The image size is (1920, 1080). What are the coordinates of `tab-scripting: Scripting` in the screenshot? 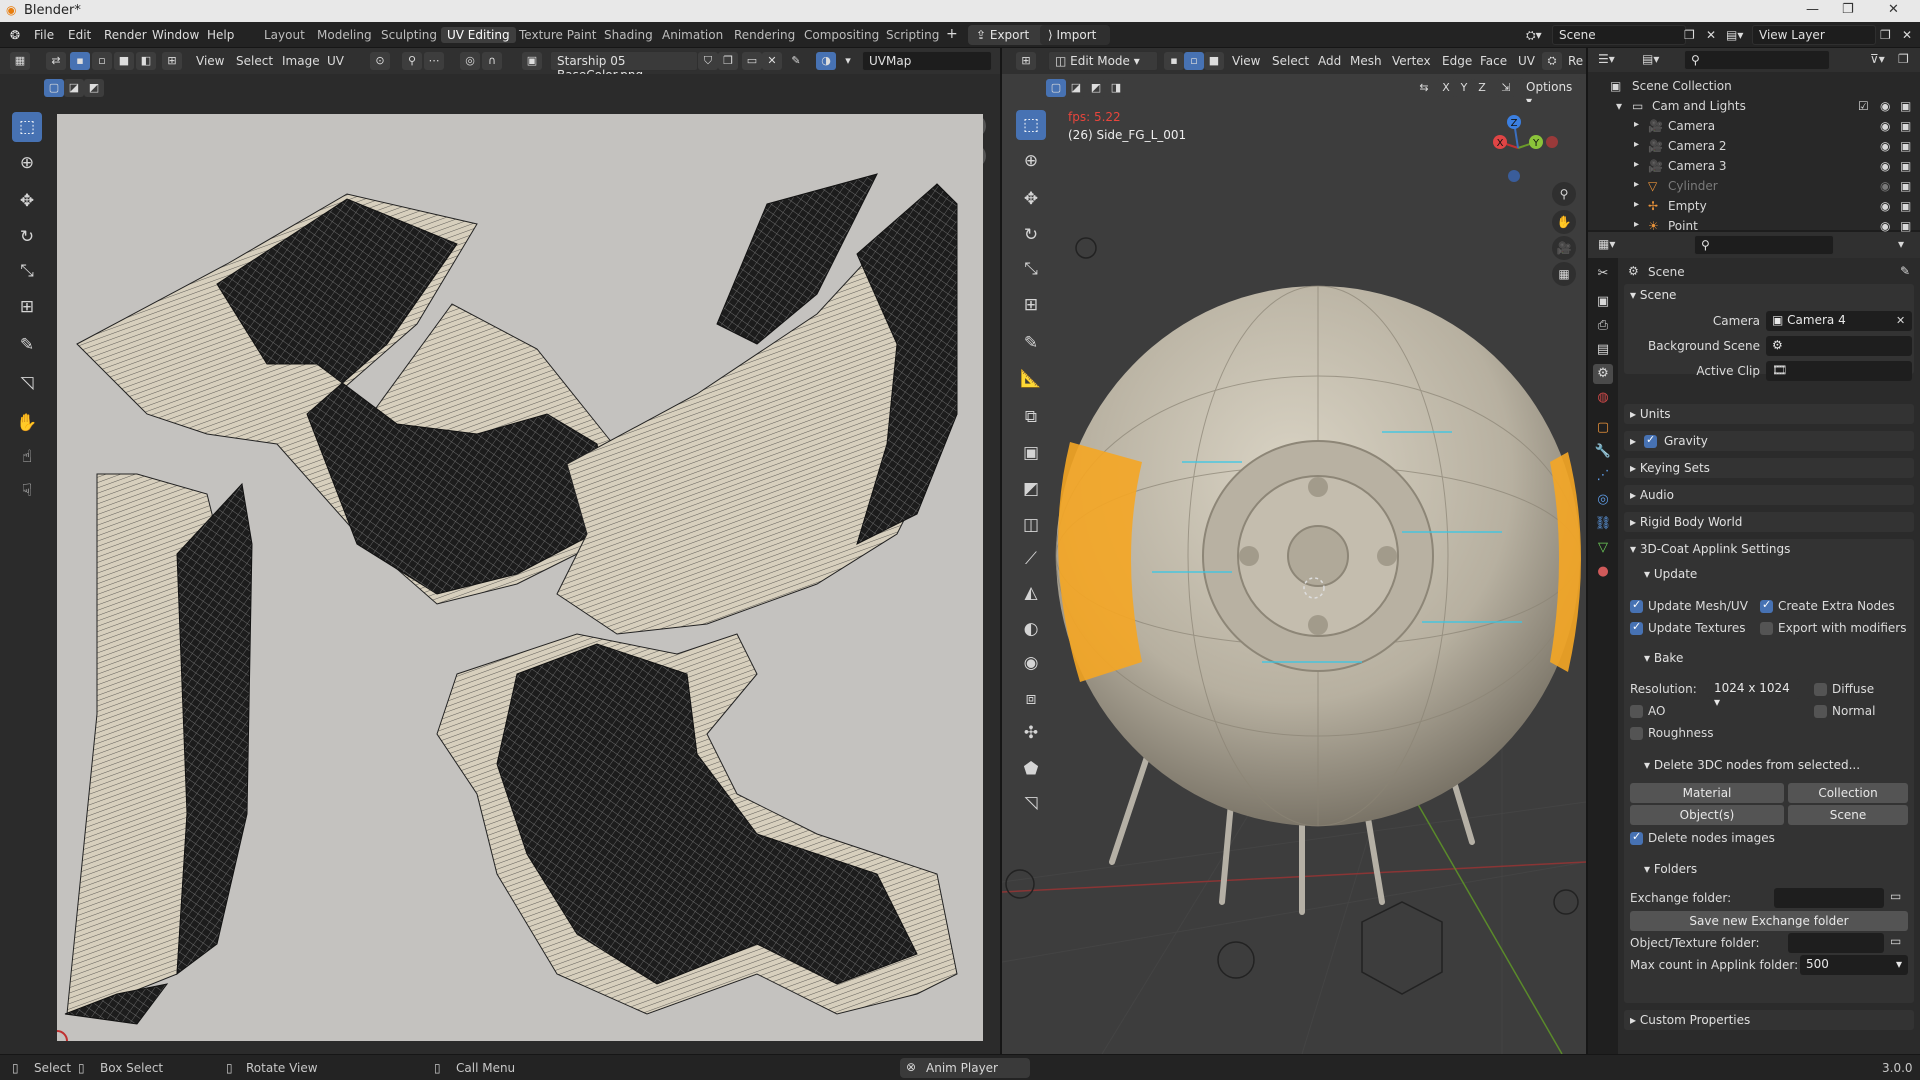 It's located at (912, 35).